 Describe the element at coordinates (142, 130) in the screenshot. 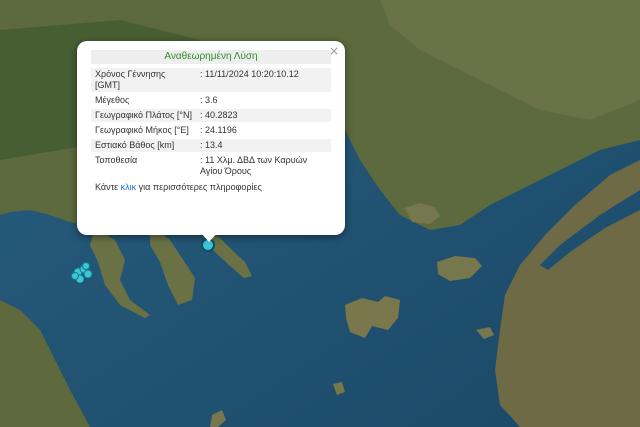

I see `row-label: Γεωγραφικό Μήκος [°E]` at that location.